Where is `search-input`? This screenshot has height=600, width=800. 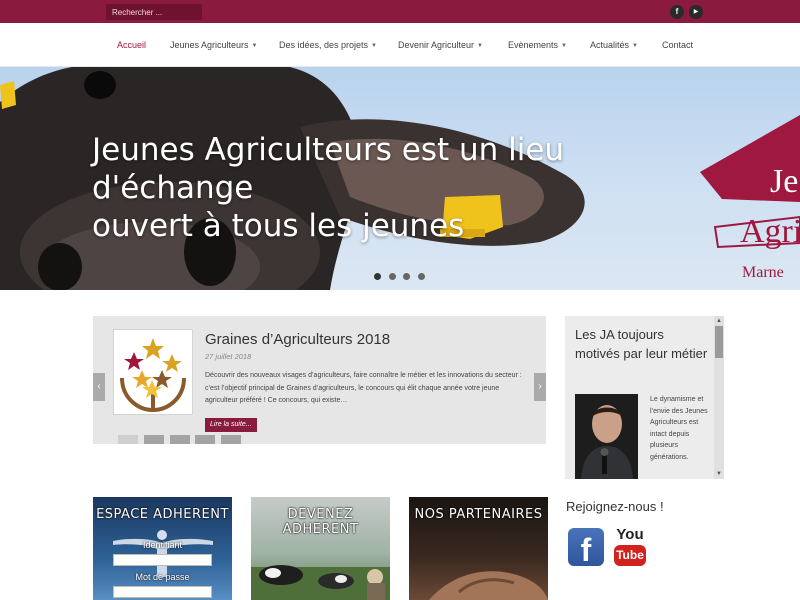
search-input is located at coordinates (154, 12).